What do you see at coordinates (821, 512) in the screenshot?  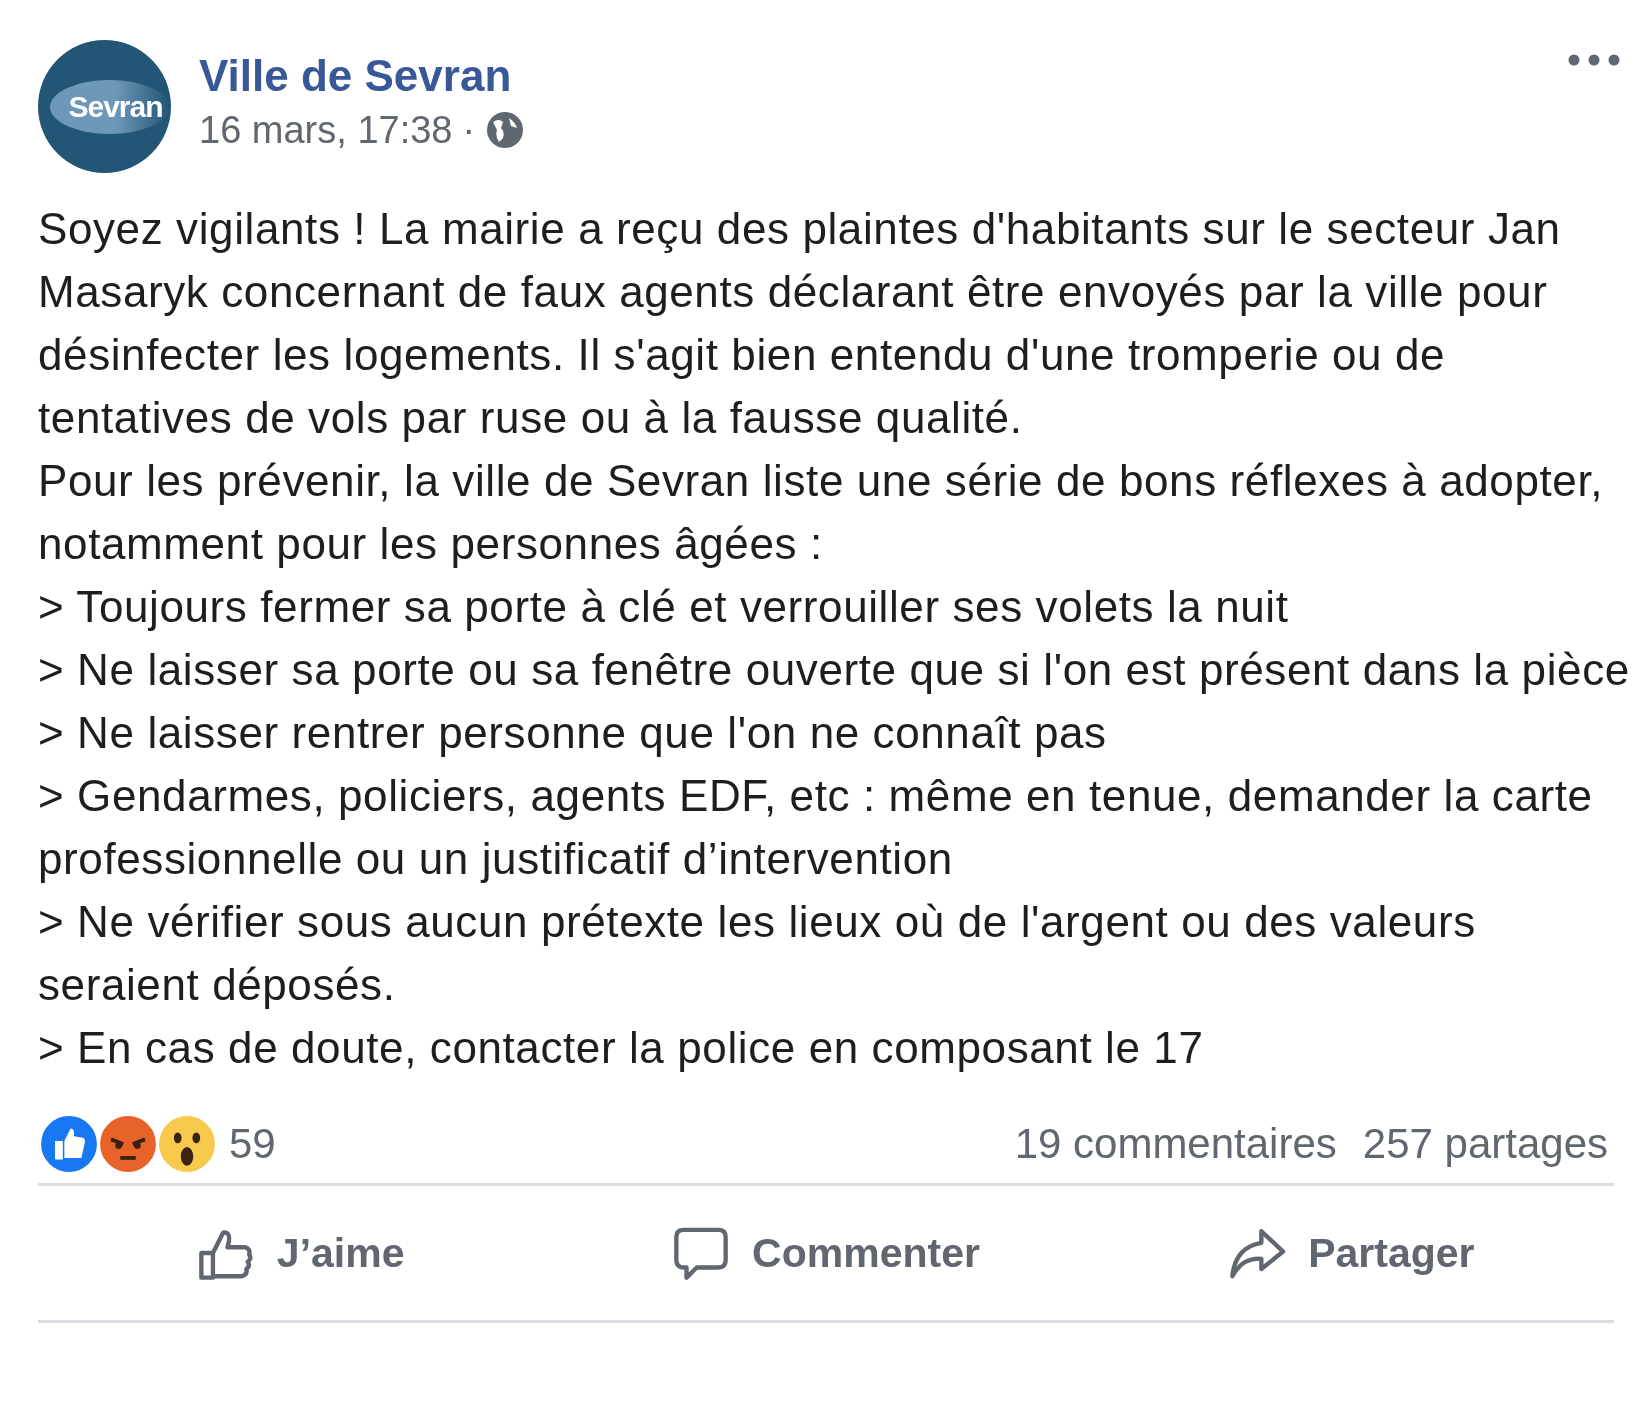 I see `post-paragraph: Pour les prévenir, la ville de Sevran liste une série de bons réflexes à adopter, notamment pour les personnes âgées :` at bounding box center [821, 512].